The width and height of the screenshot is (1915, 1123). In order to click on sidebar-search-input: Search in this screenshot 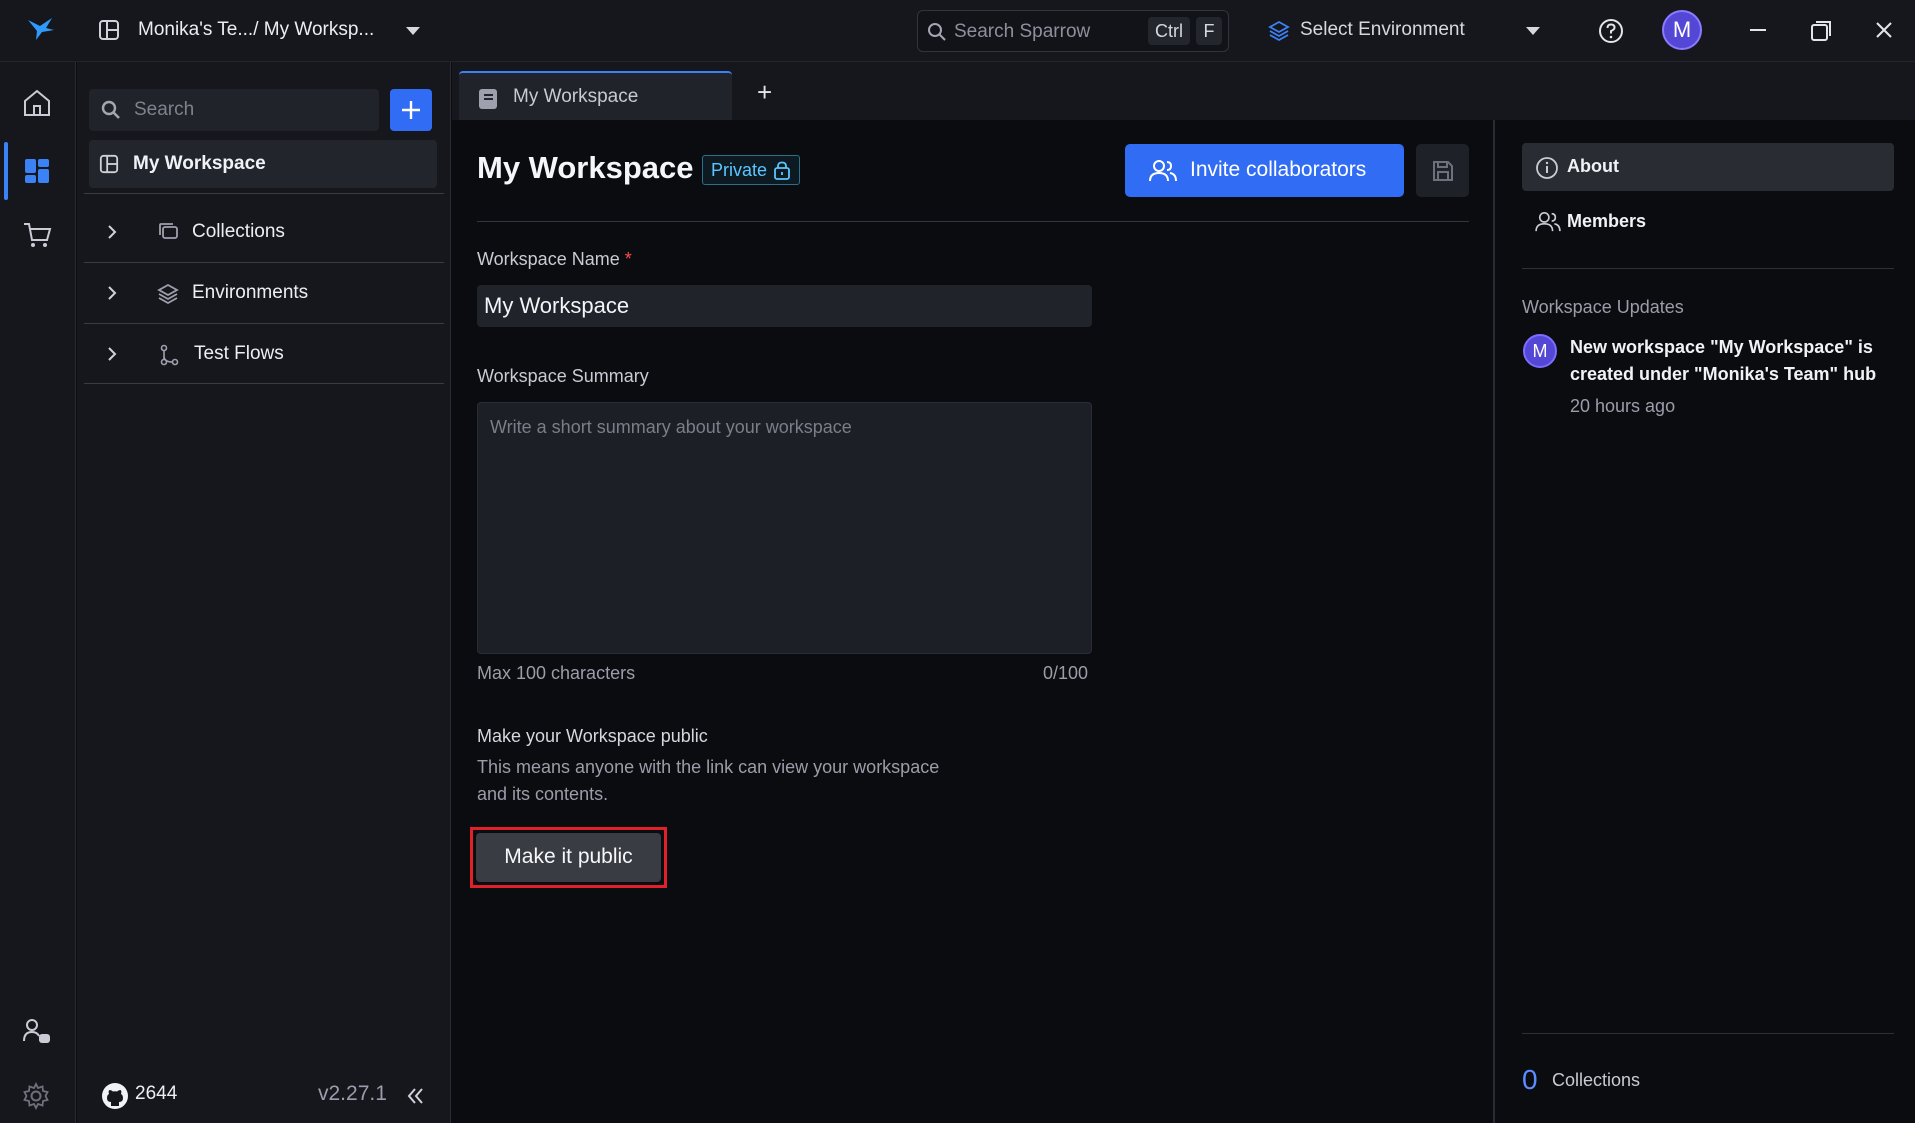, I will do `click(234, 110)`.